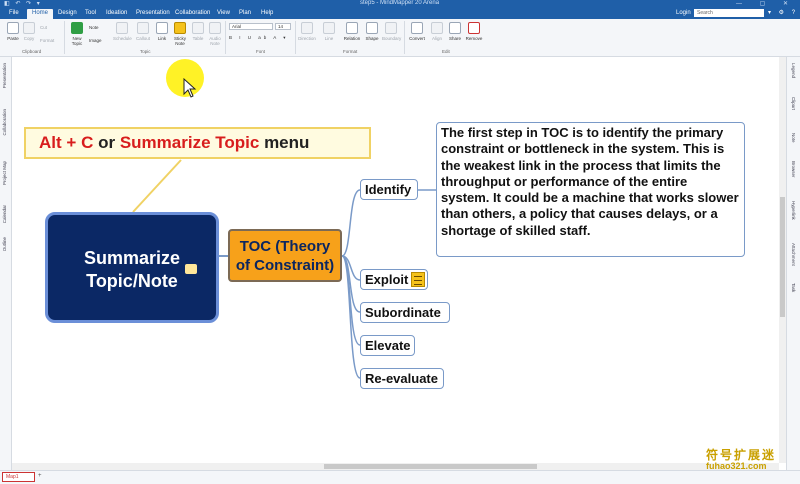 The width and height of the screenshot is (800, 484). What do you see at coordinates (793, 169) in the screenshot?
I see `sidebar-tab-browser: Browser` at bounding box center [793, 169].